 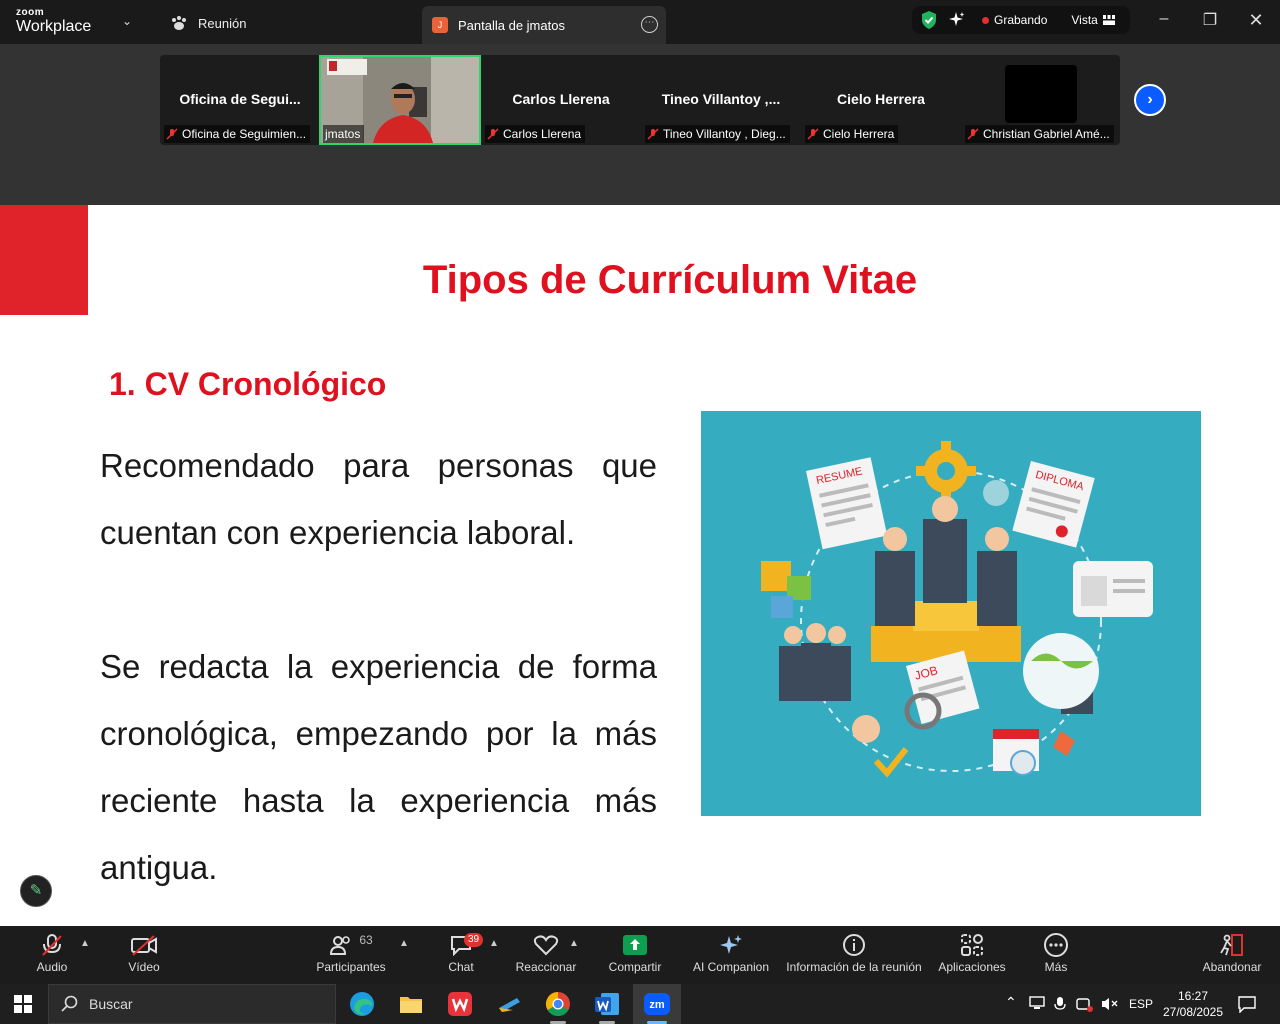 What do you see at coordinates (127, 21) in the screenshot?
I see `chevron-down-icon: ⌄` at bounding box center [127, 21].